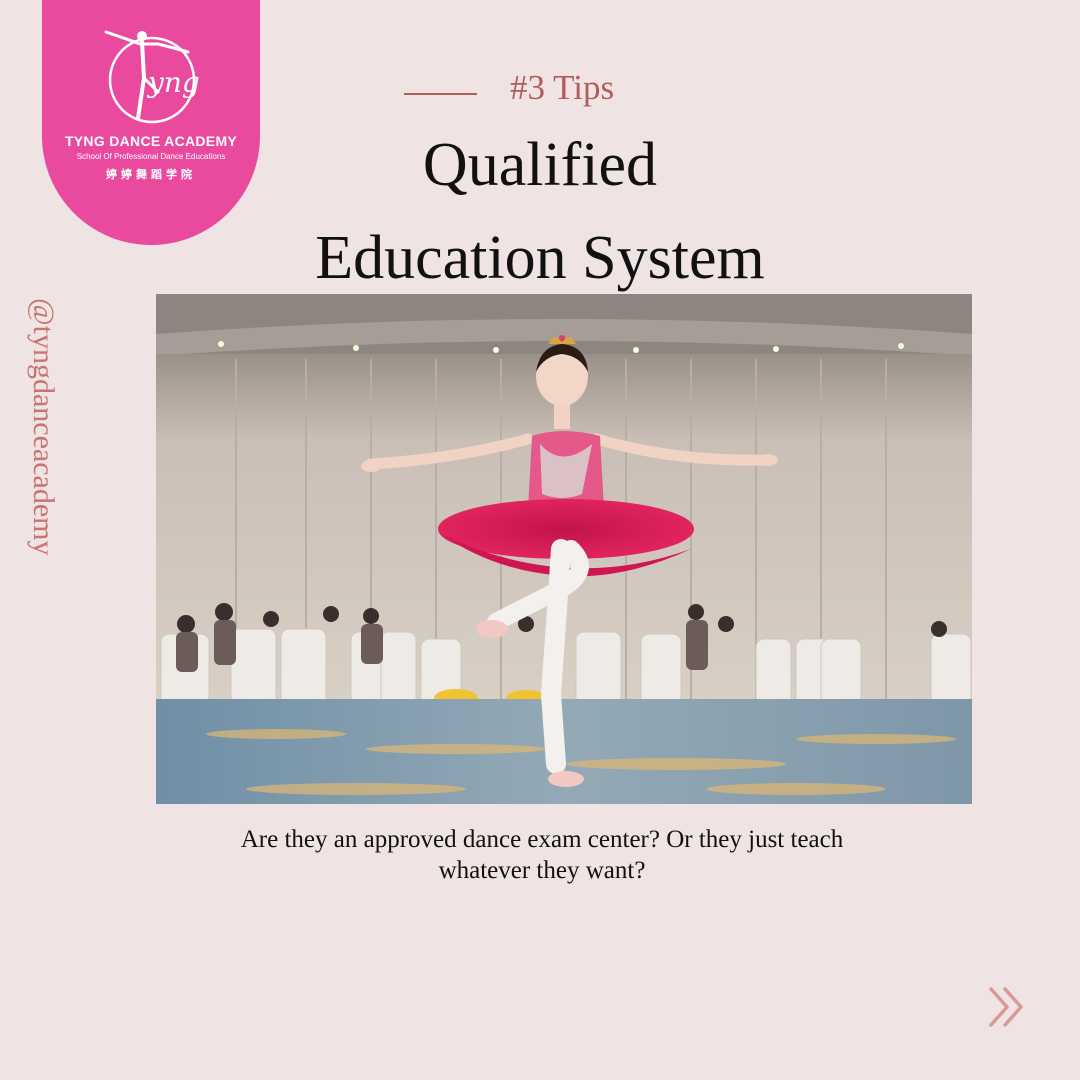 Image resolution: width=1080 pixels, height=1080 pixels. Describe the element at coordinates (540, 258) in the screenshot. I see `page-title-line-2: Education System` at that location.